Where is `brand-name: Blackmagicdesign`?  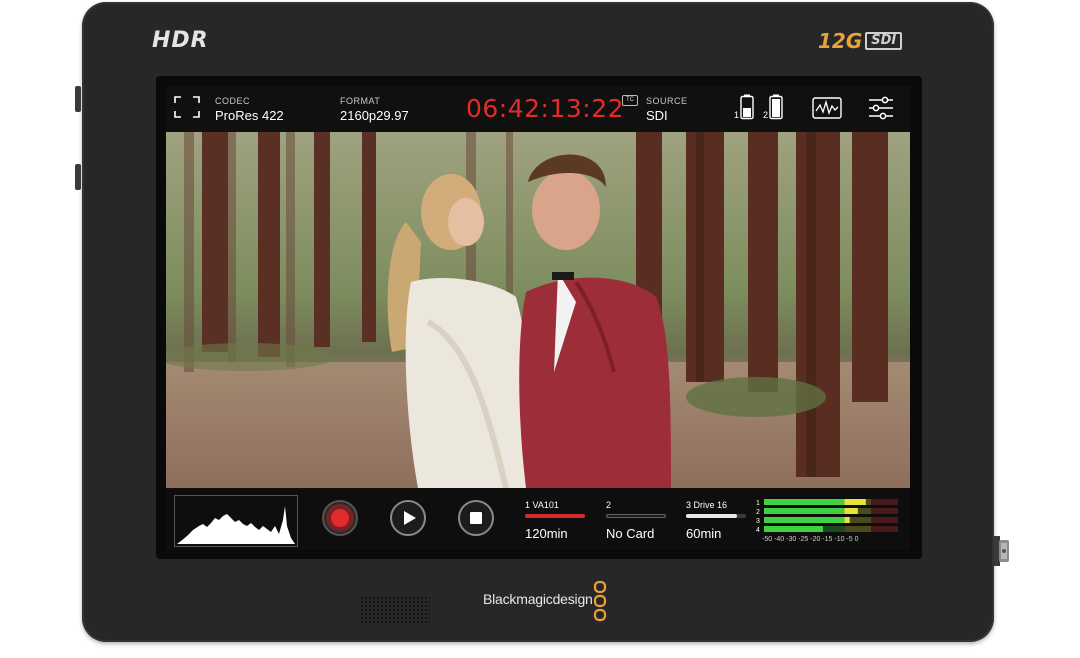
brand-name: Blackmagicdesign is located at coordinates (538, 599).